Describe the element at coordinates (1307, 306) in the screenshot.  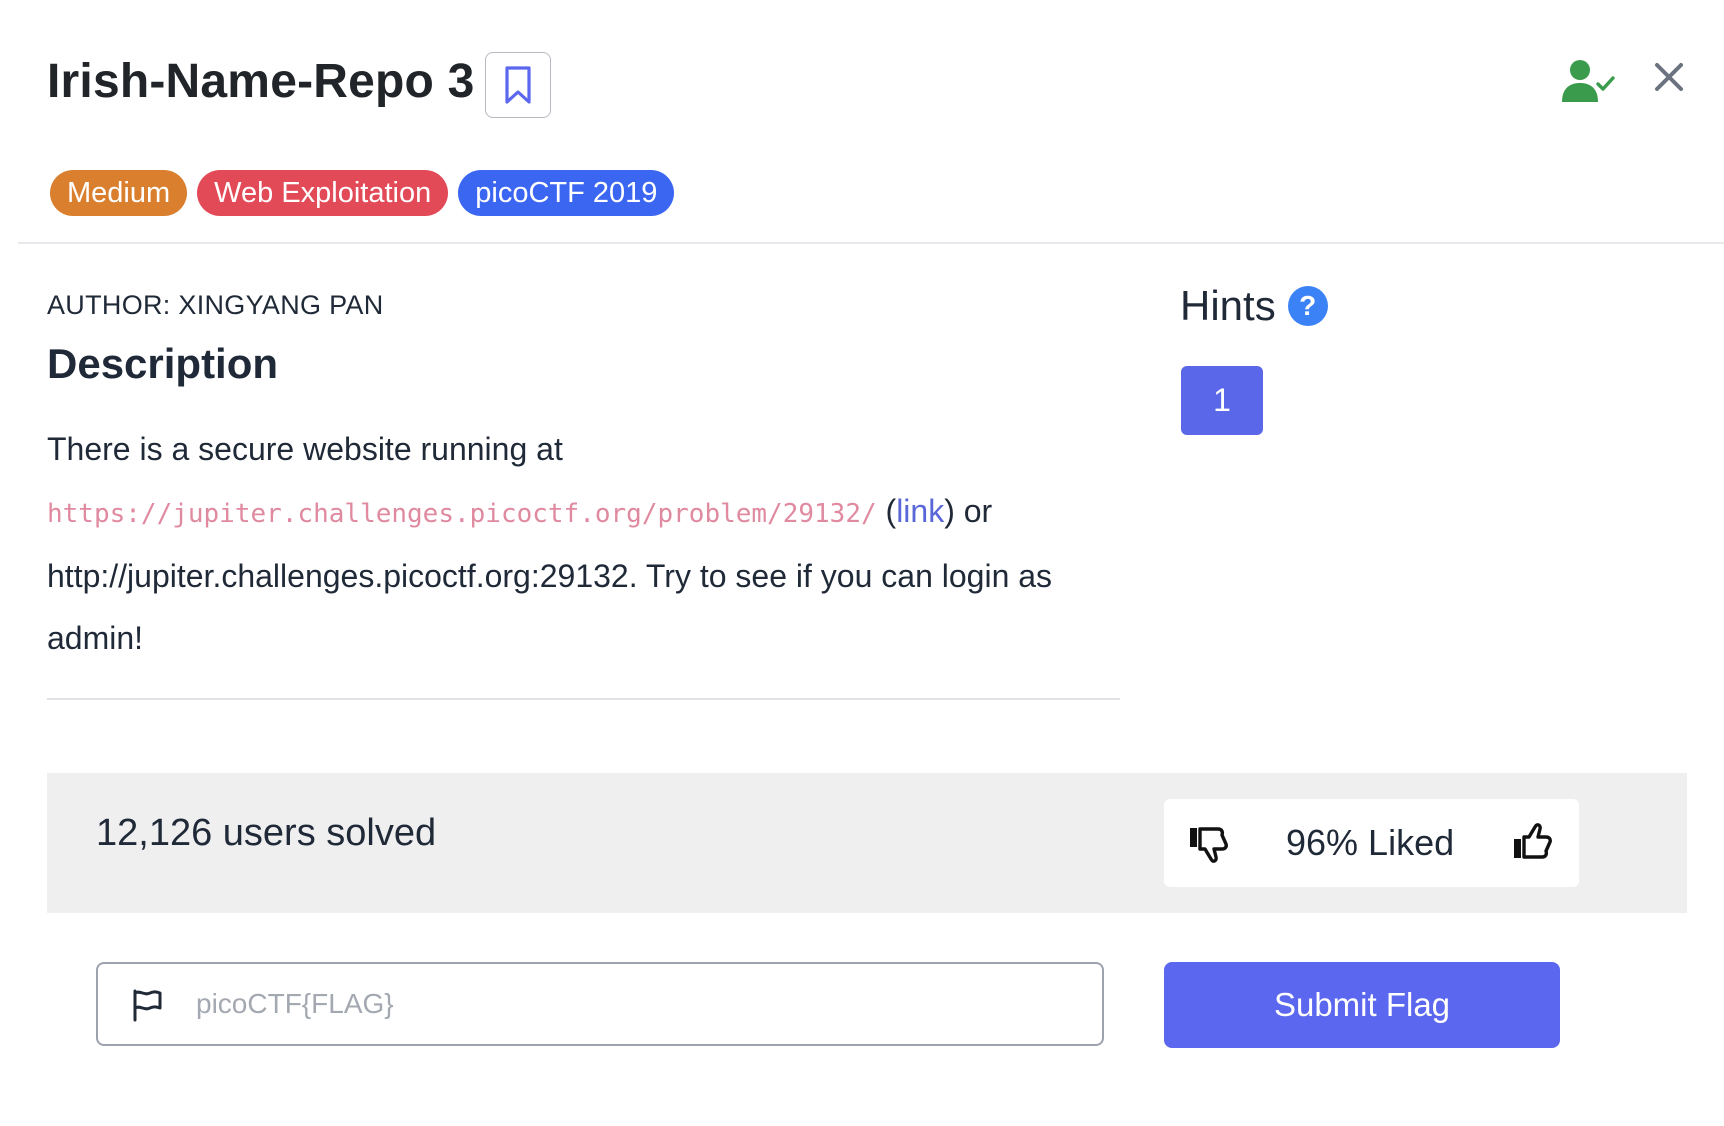
I see `help-icon: ?` at that location.